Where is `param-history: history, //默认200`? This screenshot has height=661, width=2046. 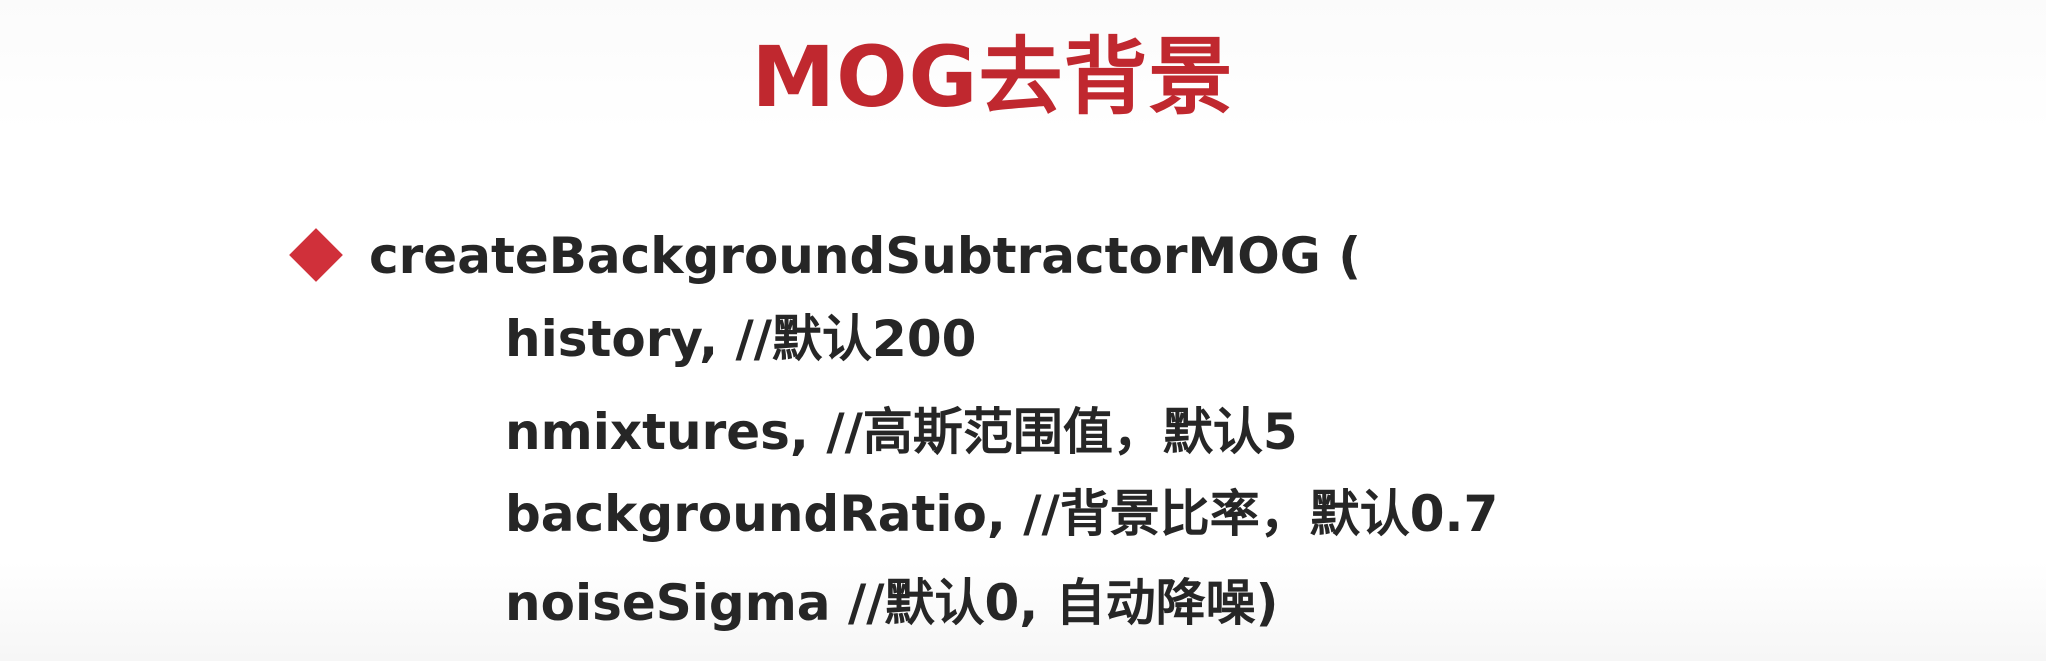
param-history: history, //默认200 is located at coordinates (741, 339).